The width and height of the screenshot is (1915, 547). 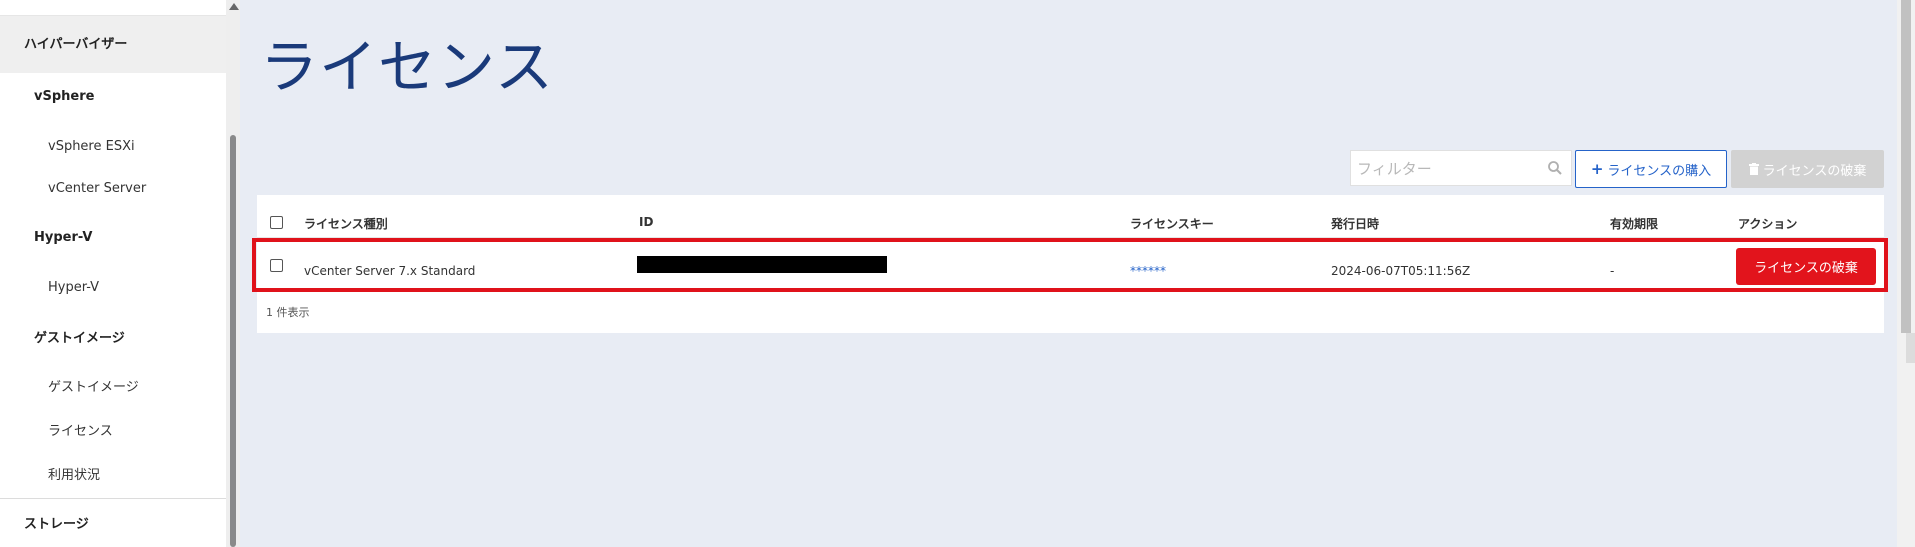 What do you see at coordinates (113, 8) in the screenshot?
I see `sidebar-top-item` at bounding box center [113, 8].